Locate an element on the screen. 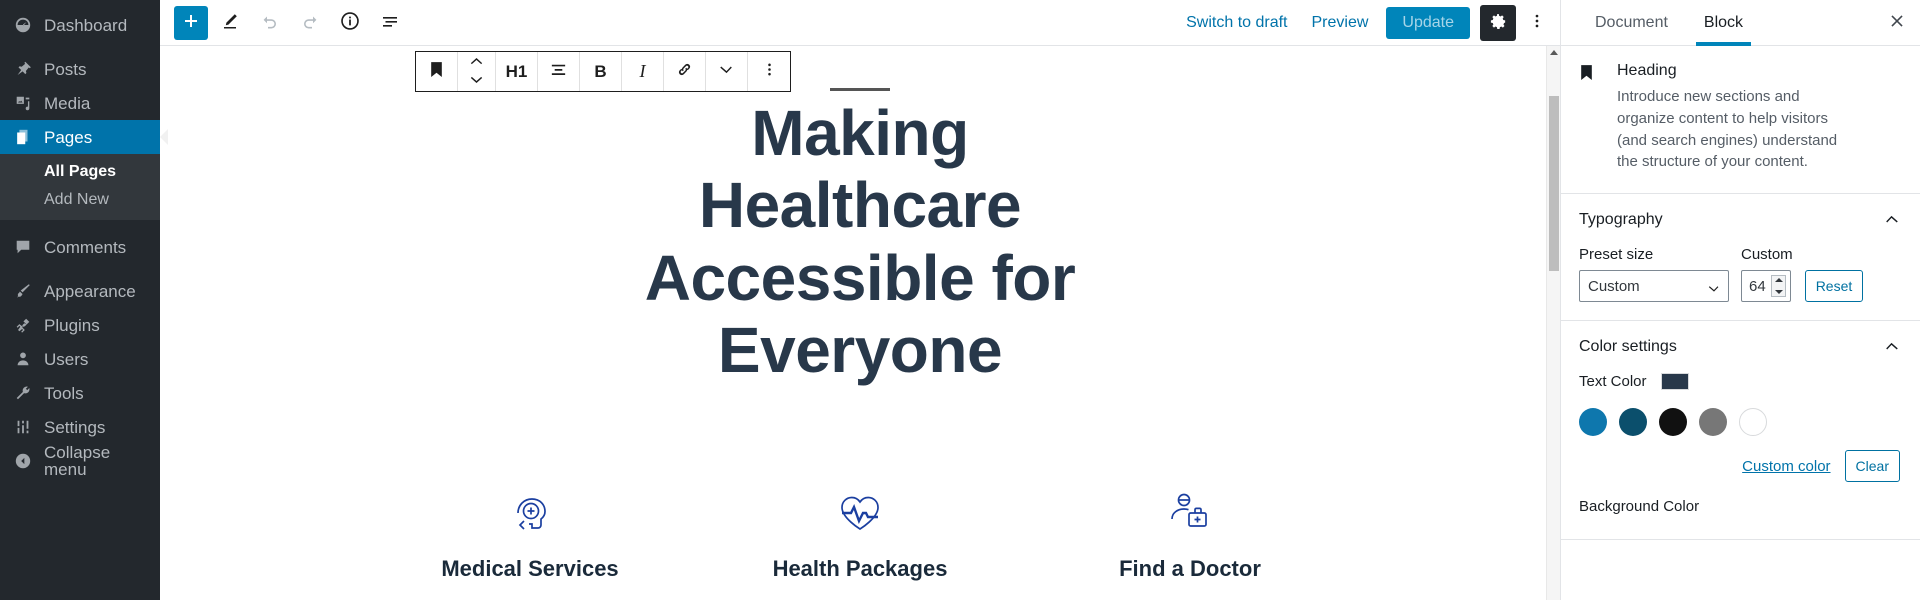 The image size is (1920, 600). ellipsis-vertical-icon is located at coordinates (1537, 22).